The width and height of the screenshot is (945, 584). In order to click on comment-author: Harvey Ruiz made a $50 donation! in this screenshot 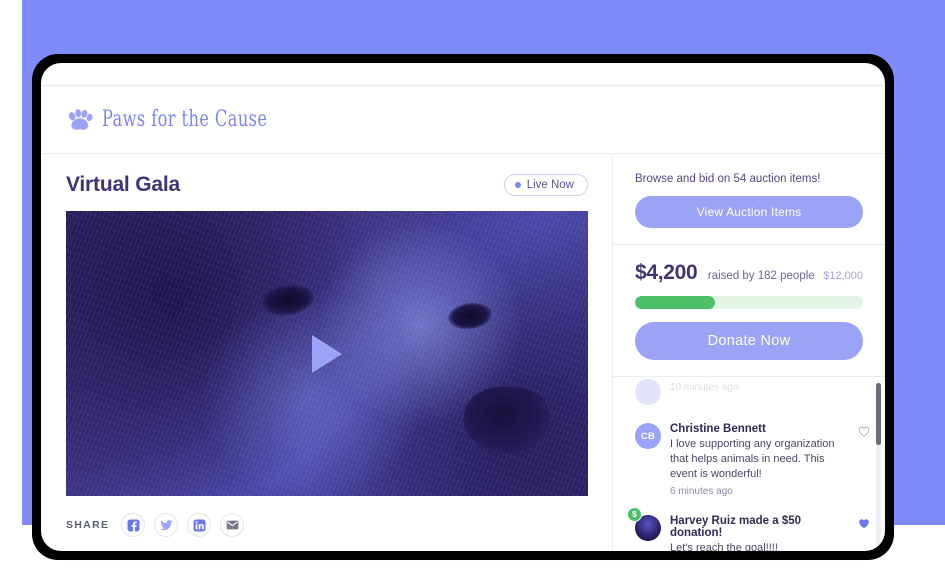, I will do `click(736, 526)`.